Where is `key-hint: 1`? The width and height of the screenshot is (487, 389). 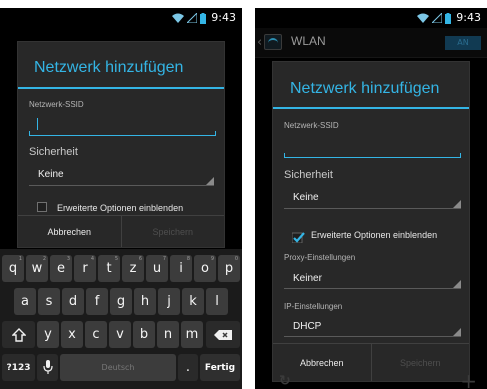 key-hint: 1 is located at coordinates (20, 259).